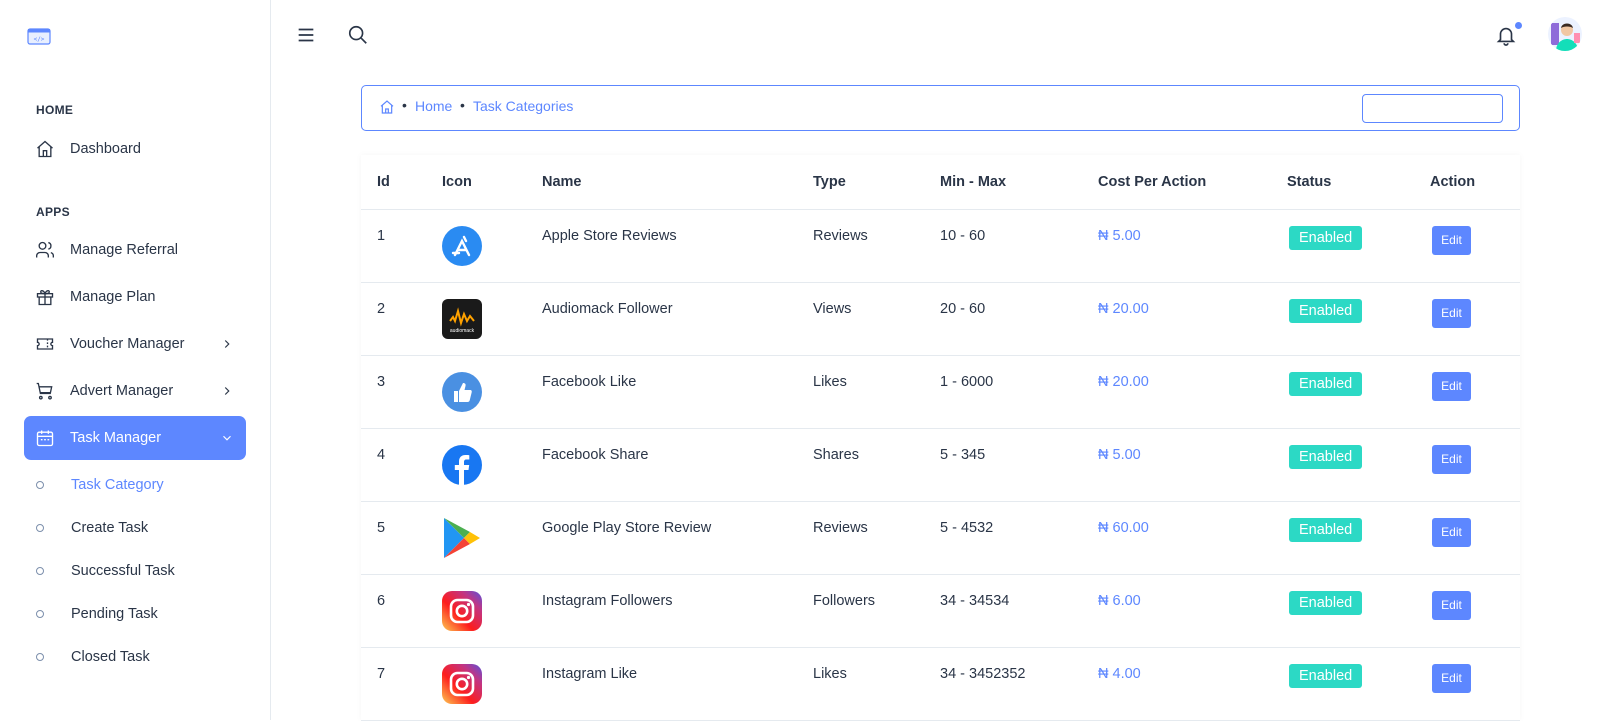  Describe the element at coordinates (306, 35) in the screenshot. I see `menu-icon` at that location.